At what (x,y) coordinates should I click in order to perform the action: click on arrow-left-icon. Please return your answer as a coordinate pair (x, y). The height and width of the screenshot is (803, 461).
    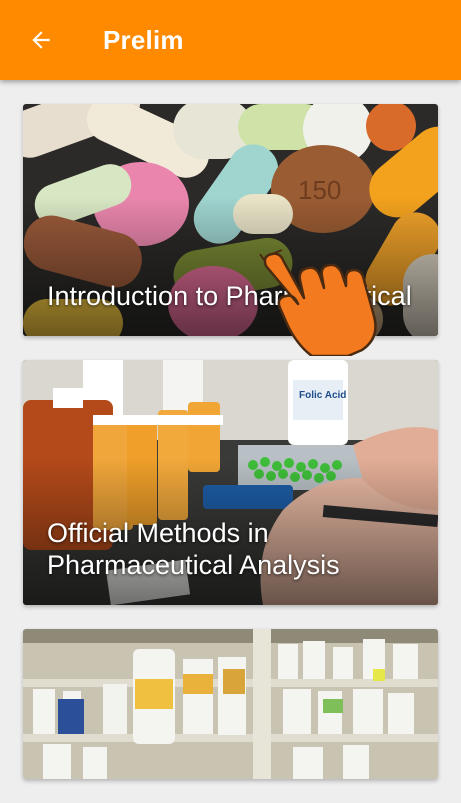
    Looking at the image, I should click on (41, 40).